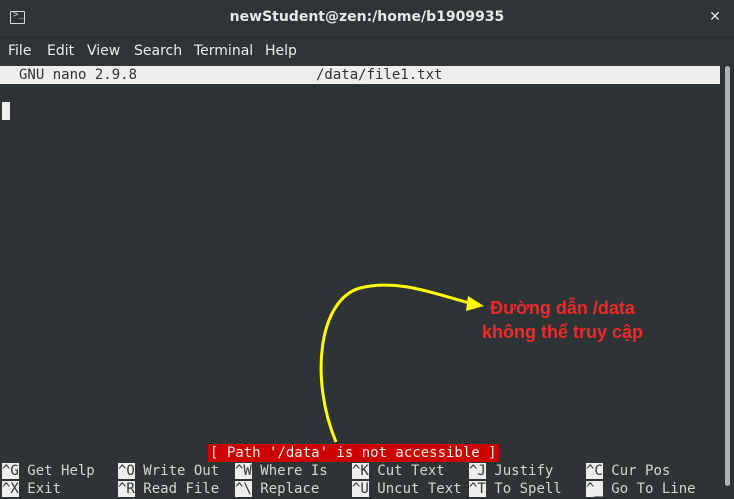  I want to click on shortcut-to-spell: ^T To Spell, so click(515, 489).